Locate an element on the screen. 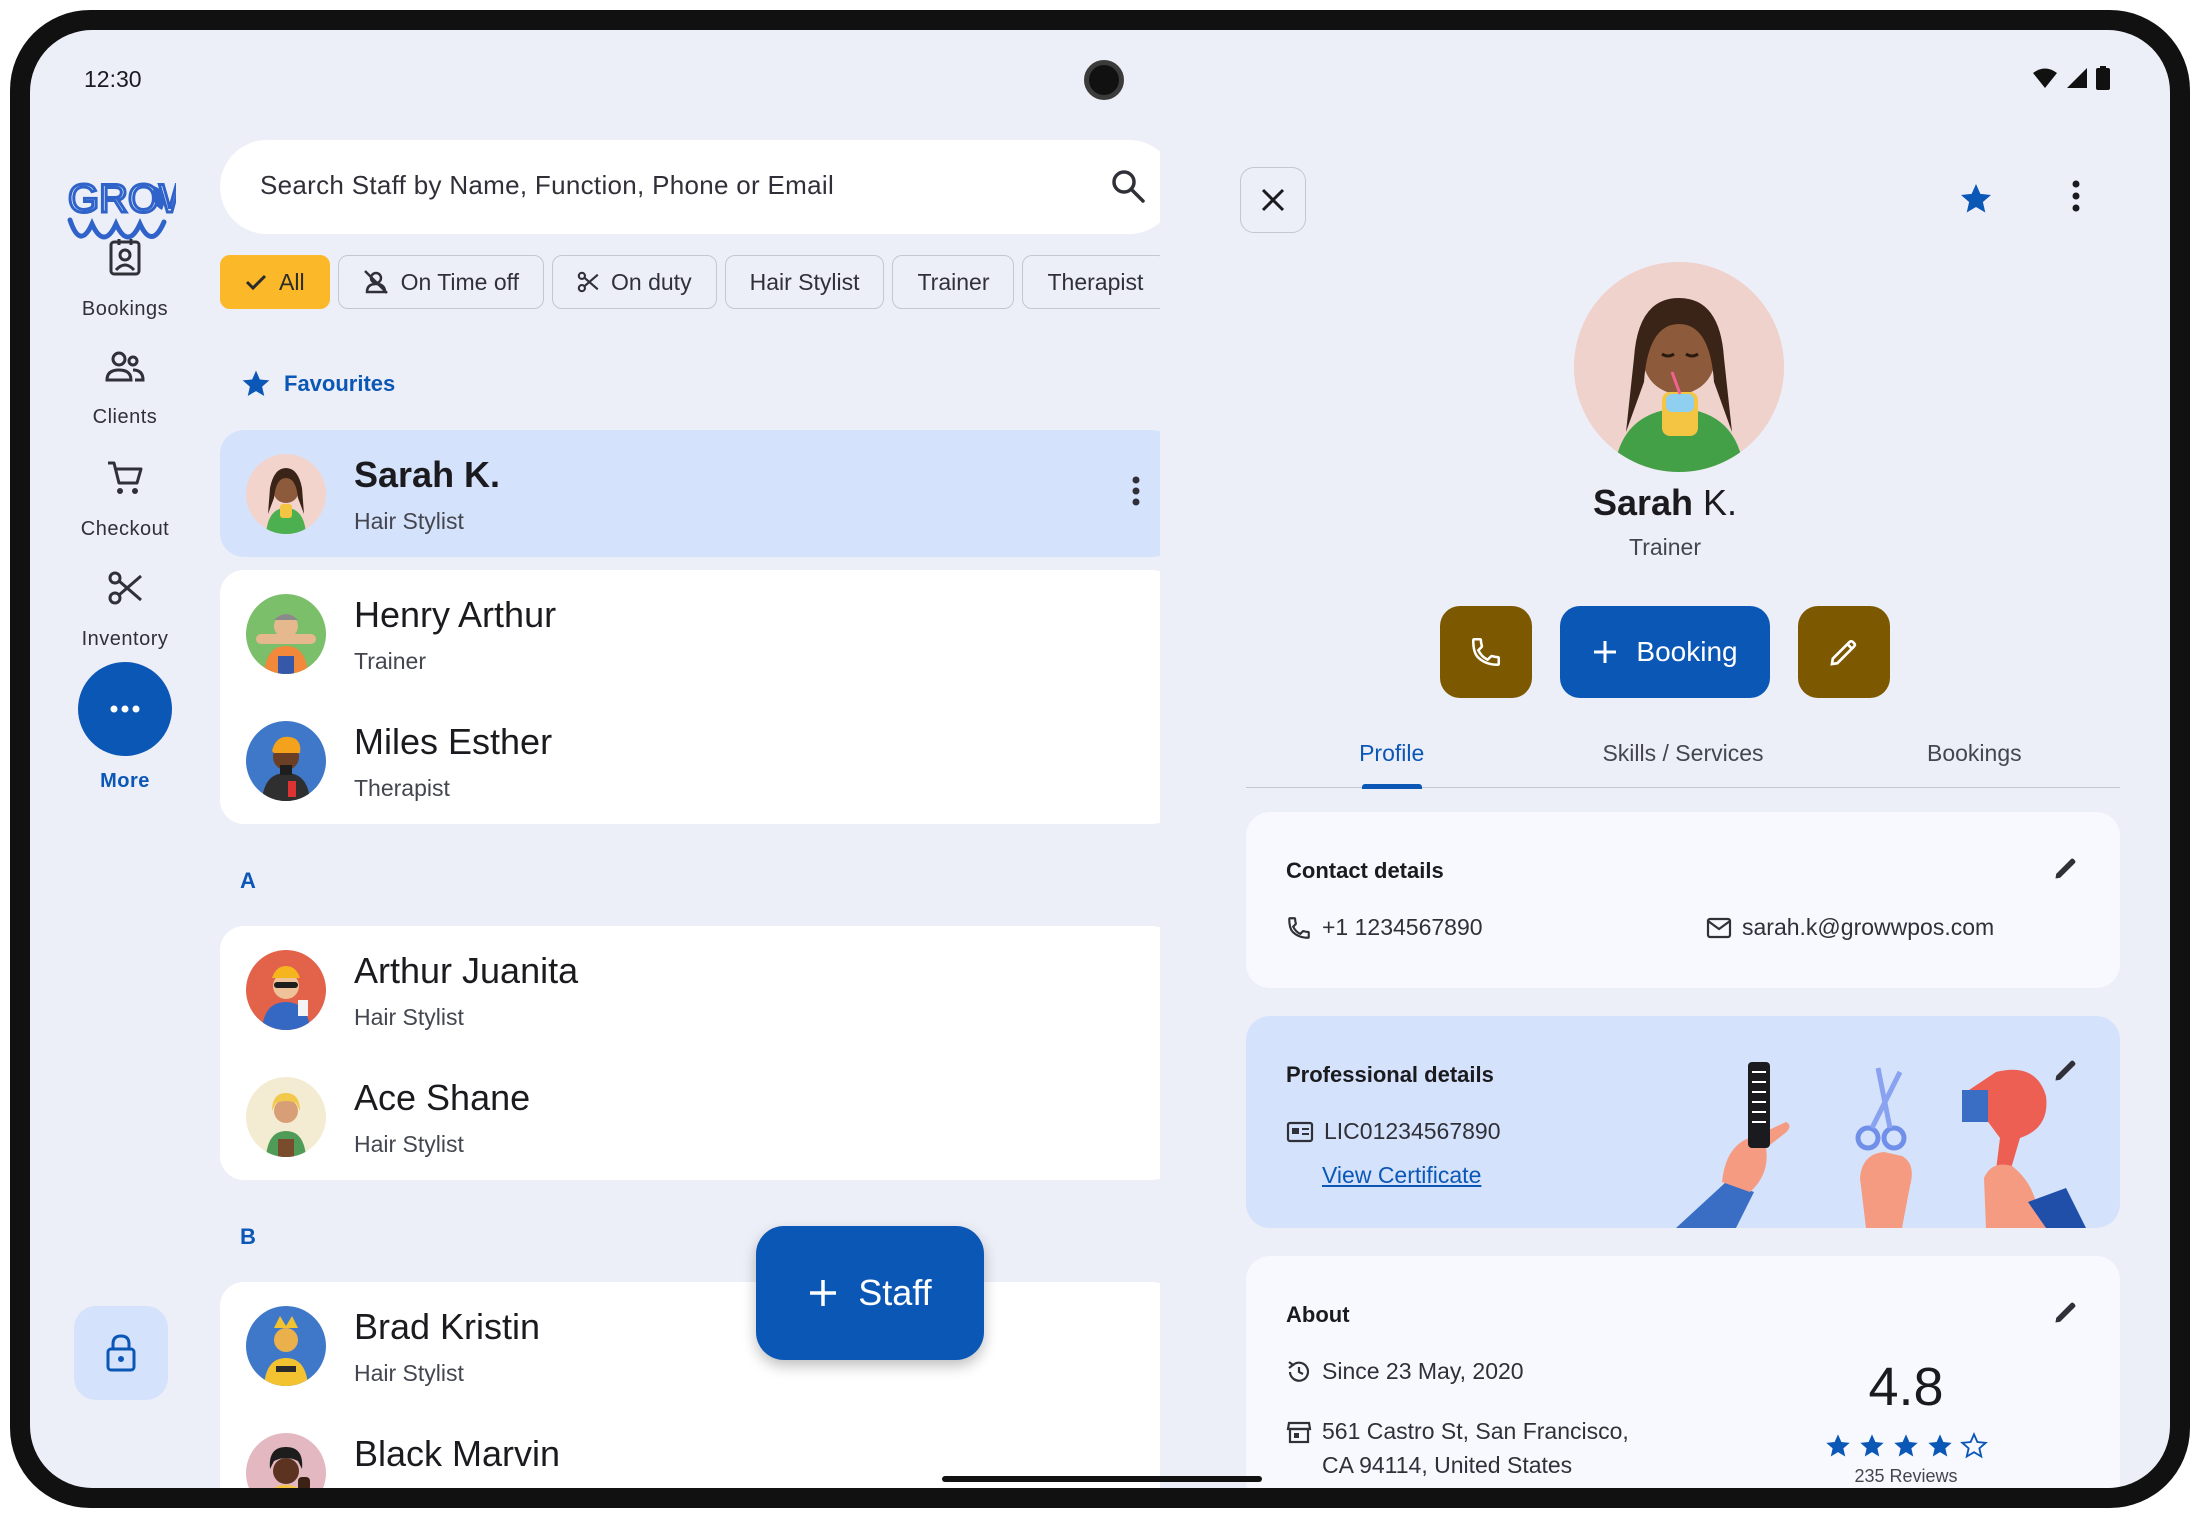 The image size is (2200, 1518). avatar is located at coordinates (286, 1460).